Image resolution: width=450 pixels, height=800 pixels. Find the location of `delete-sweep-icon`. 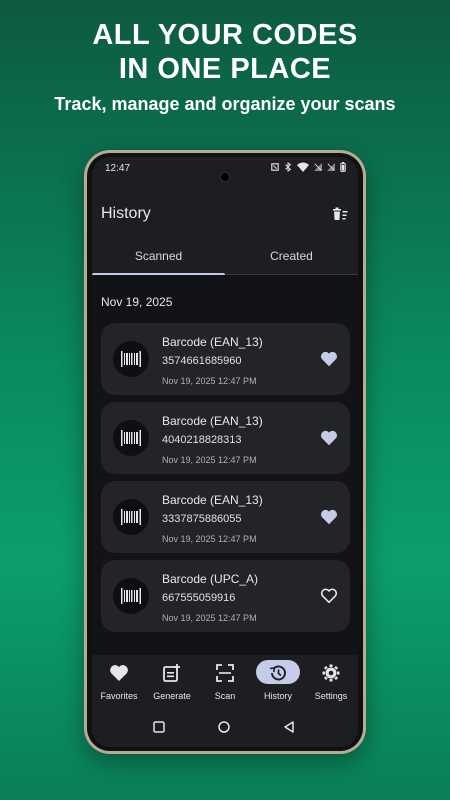

delete-sweep-icon is located at coordinates (340, 215).